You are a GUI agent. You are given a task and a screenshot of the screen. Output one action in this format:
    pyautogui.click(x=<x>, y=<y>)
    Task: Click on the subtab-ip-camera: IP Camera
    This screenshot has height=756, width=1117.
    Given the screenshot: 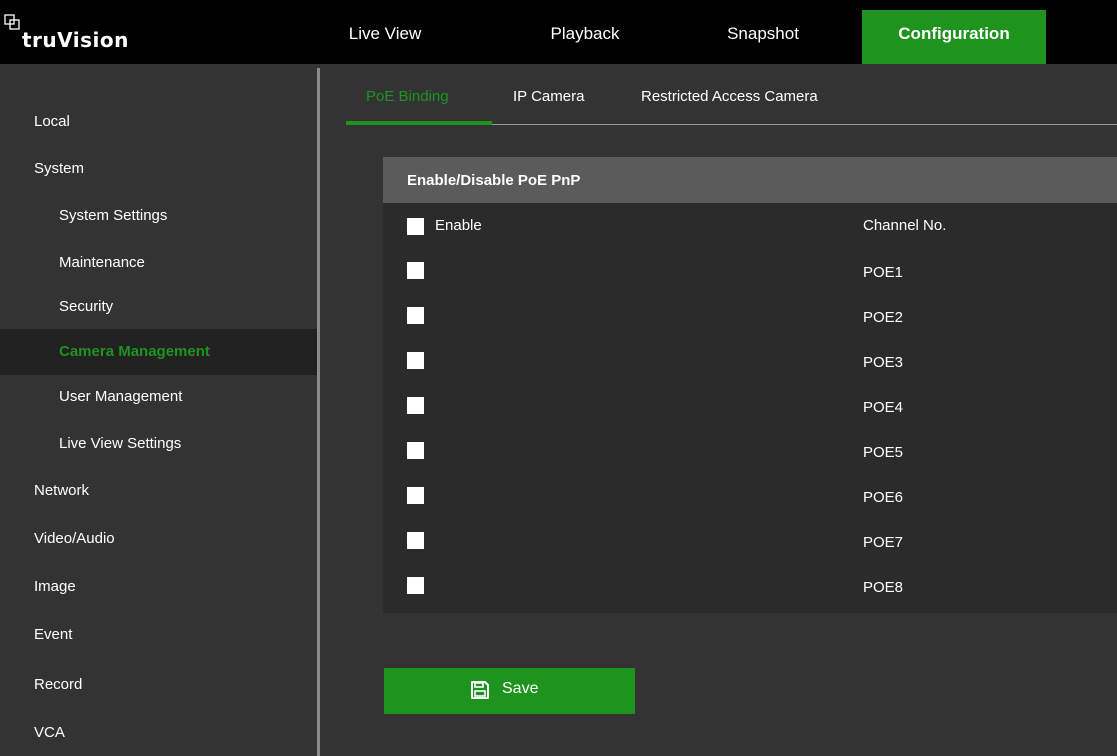 What is the action you would take?
    pyautogui.click(x=548, y=96)
    